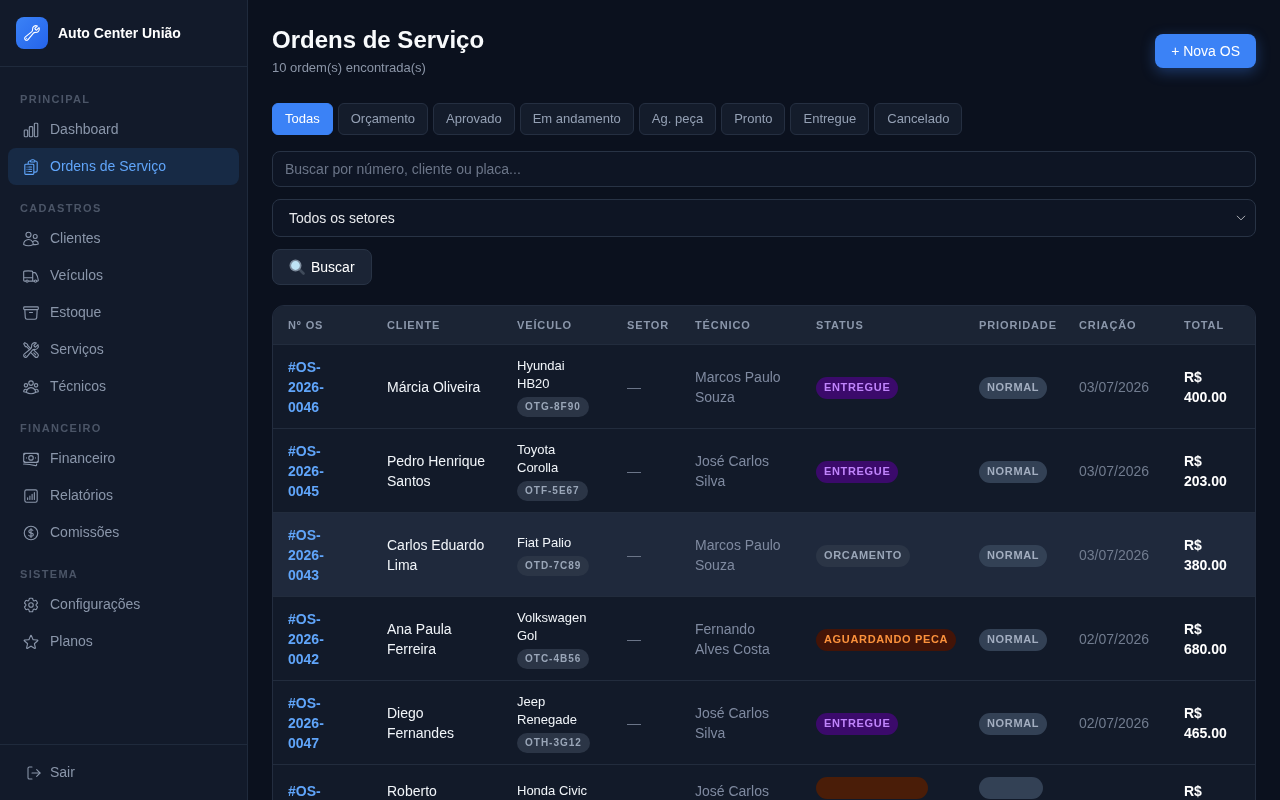 The width and height of the screenshot is (1280, 800). Describe the element at coordinates (863, 555) in the screenshot. I see `status-badge: ORCAMENTO` at that location.